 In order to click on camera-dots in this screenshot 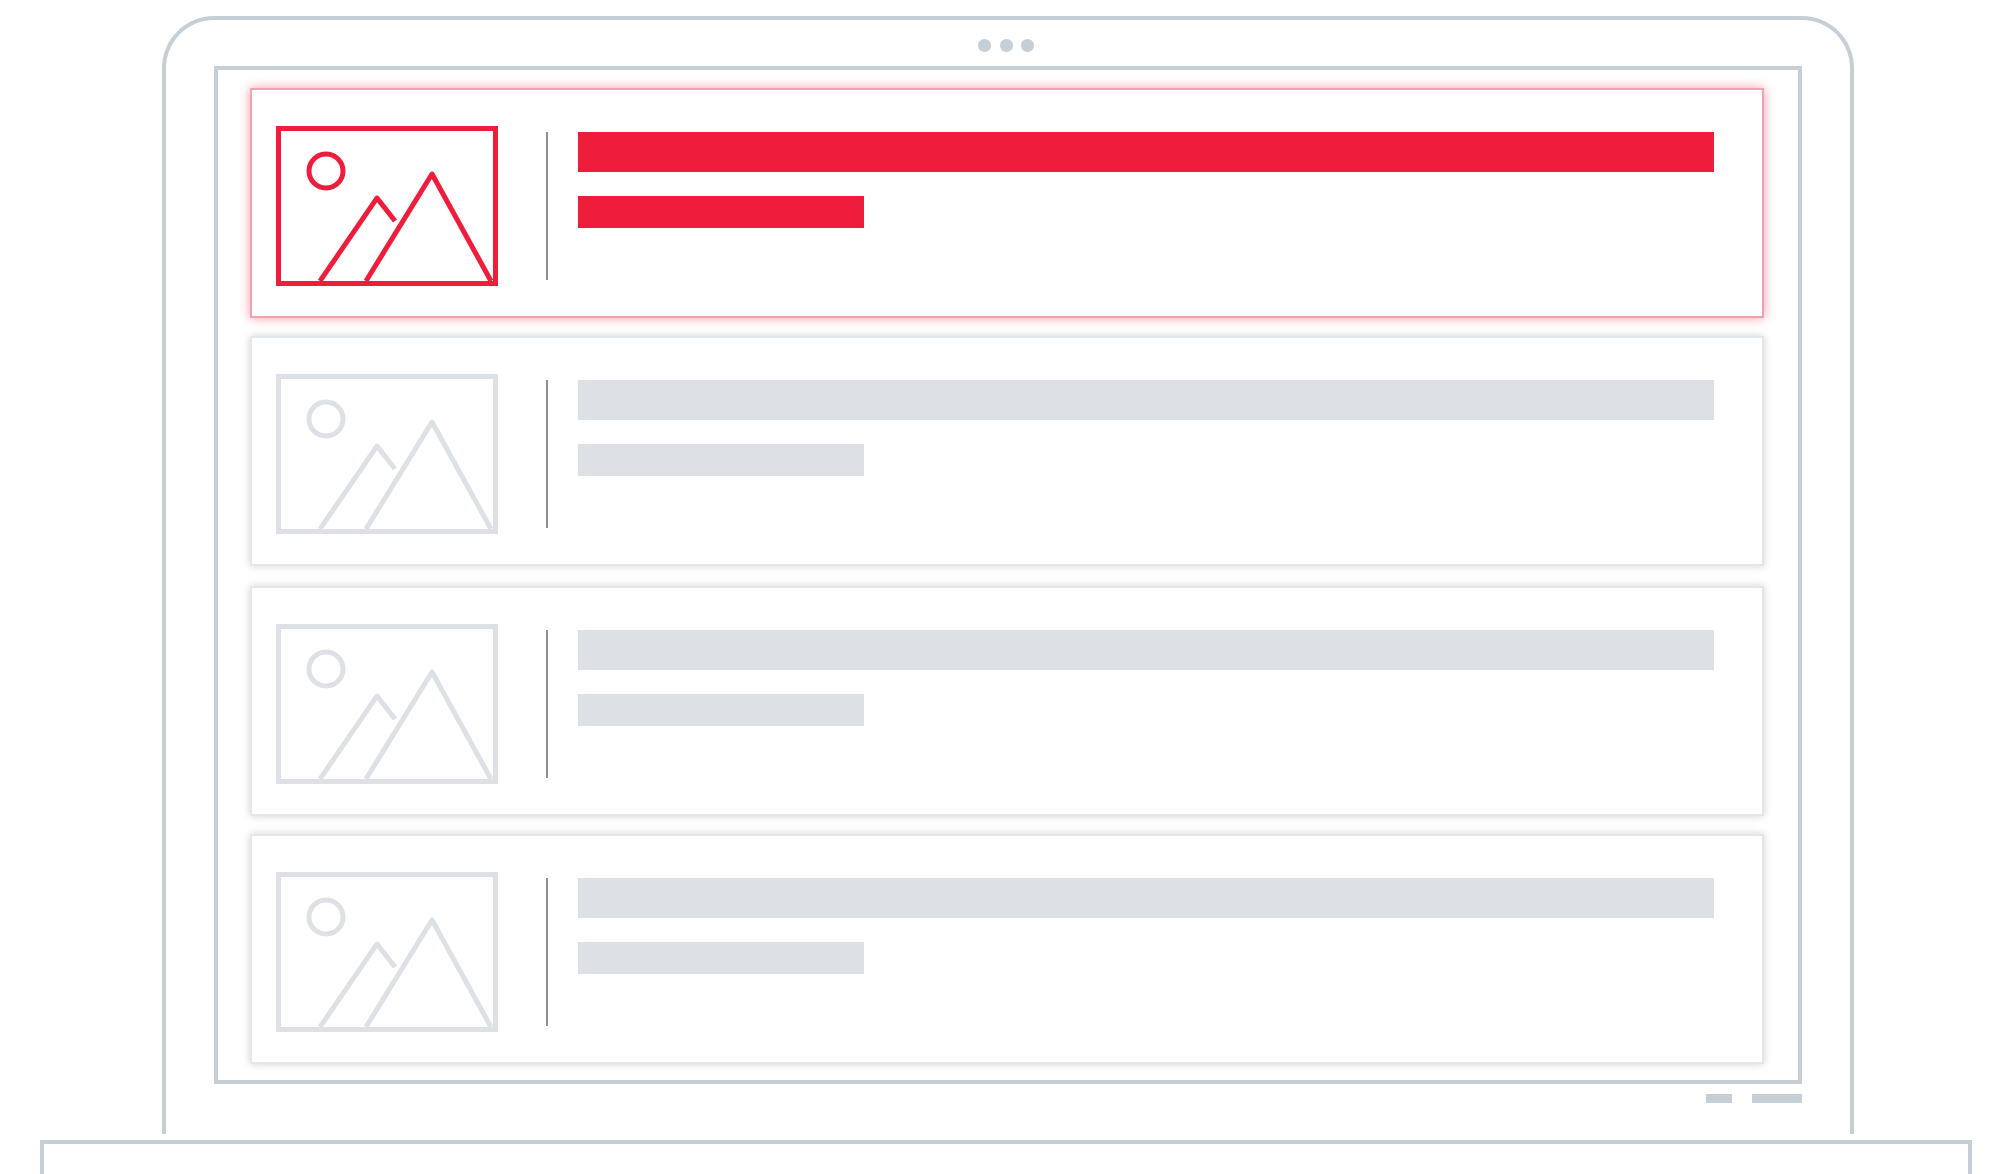, I will do `click(1006, 45)`.